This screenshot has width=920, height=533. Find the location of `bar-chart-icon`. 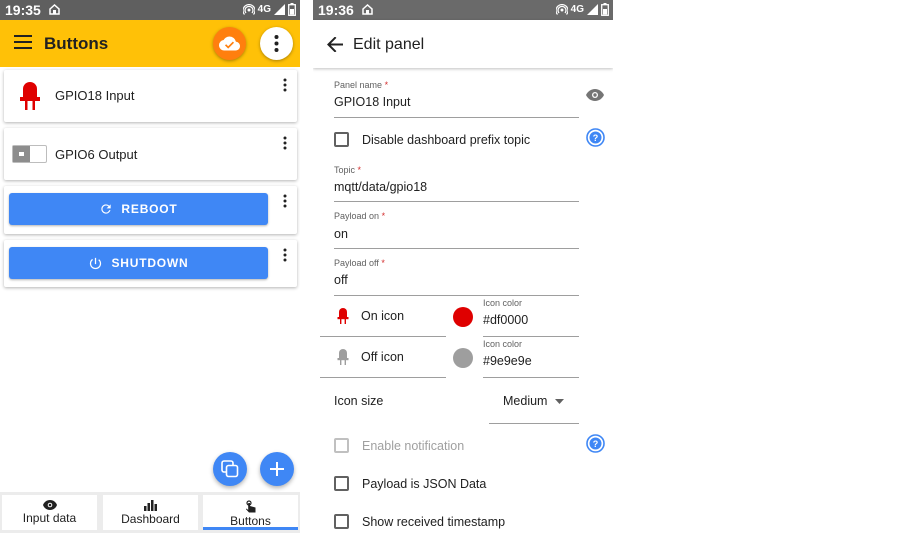

bar-chart-icon is located at coordinates (150, 505).